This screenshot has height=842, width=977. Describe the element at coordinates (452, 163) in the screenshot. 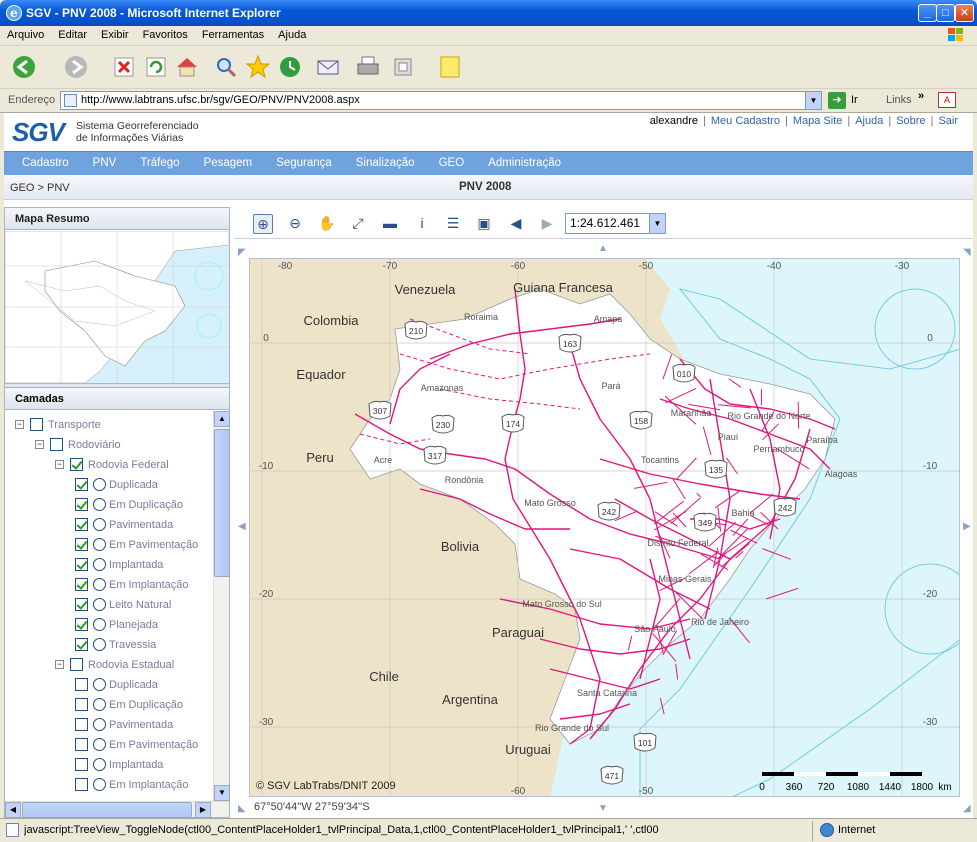

I see `nav-geo: GEO` at that location.